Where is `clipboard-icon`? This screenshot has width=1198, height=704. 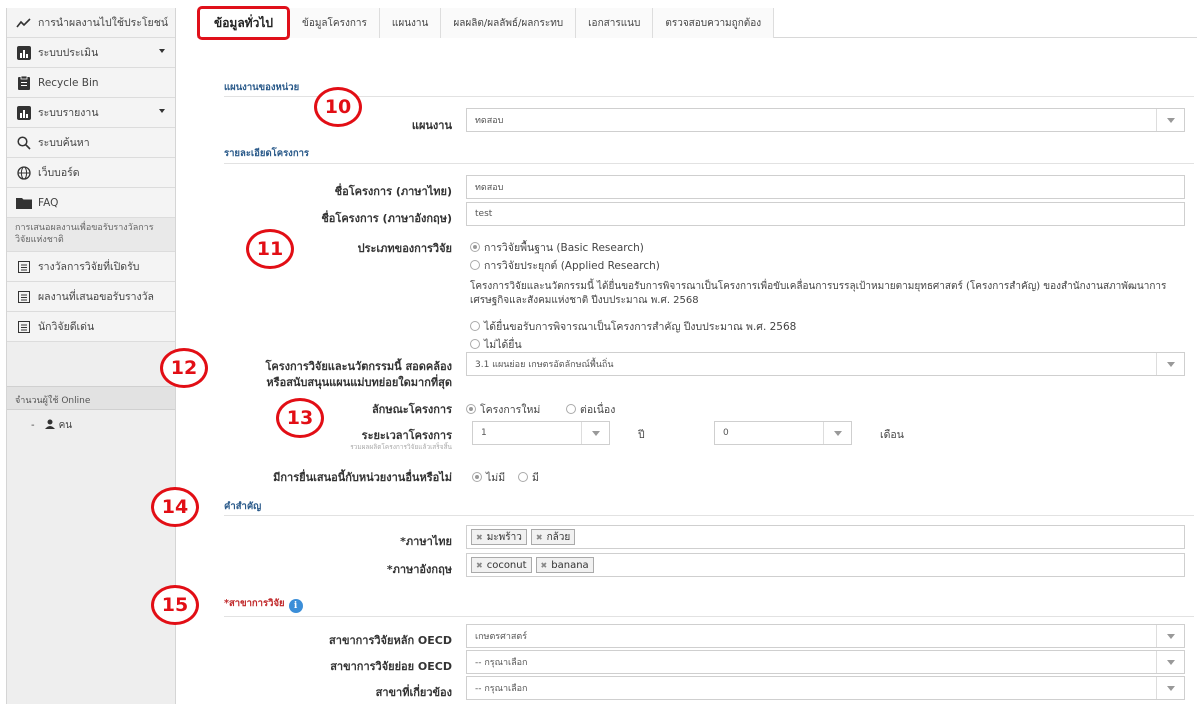 clipboard-icon is located at coordinates (24, 83).